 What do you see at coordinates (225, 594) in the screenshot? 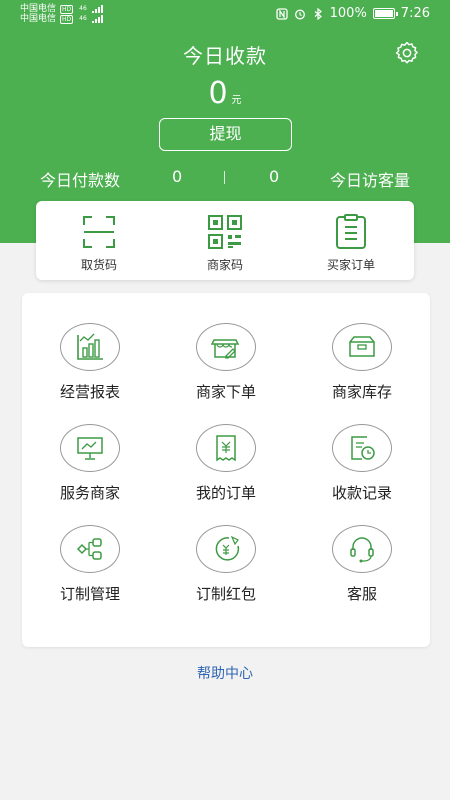
I see `custom-red-packet-label: 订制红包` at bounding box center [225, 594].